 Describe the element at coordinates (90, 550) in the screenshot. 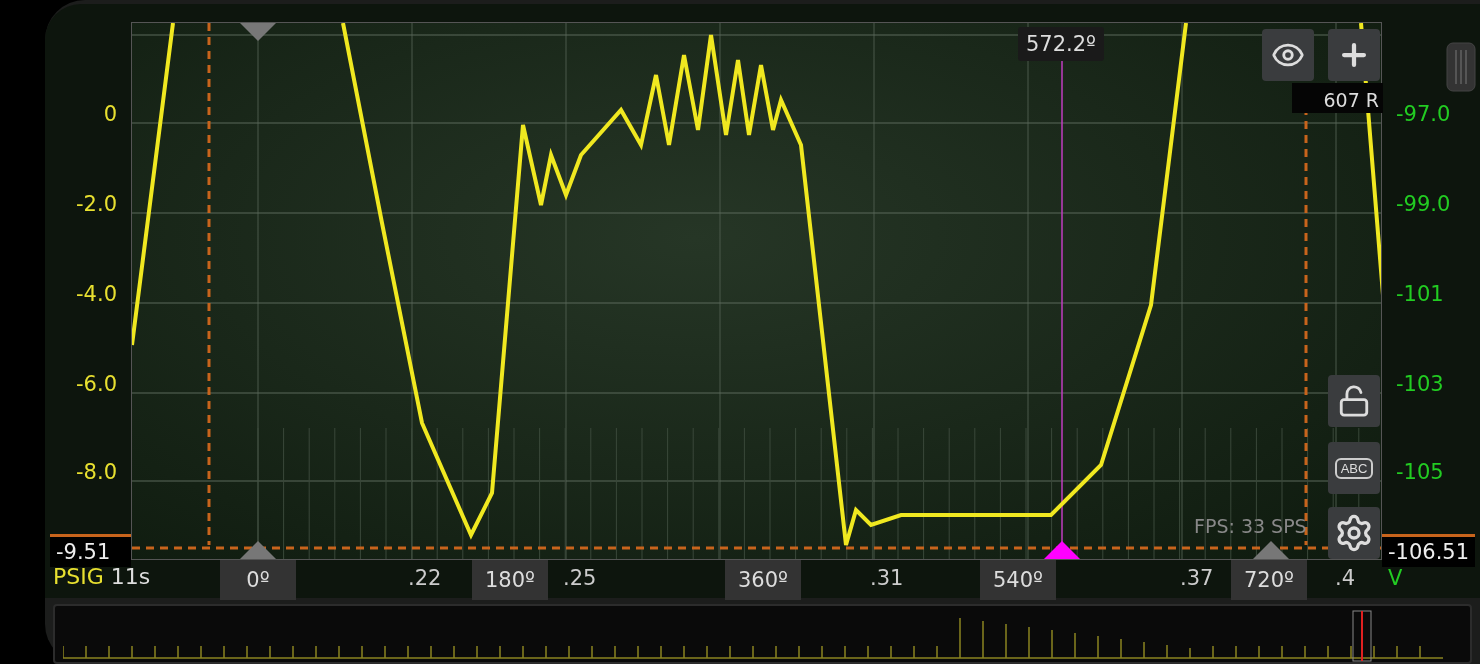

I see `trigger-level-label: -9.51` at that location.